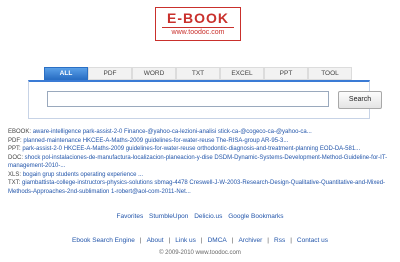 The image size is (400, 262). What do you see at coordinates (312, 240) in the screenshot?
I see `contact-us-link: Contact us` at bounding box center [312, 240].